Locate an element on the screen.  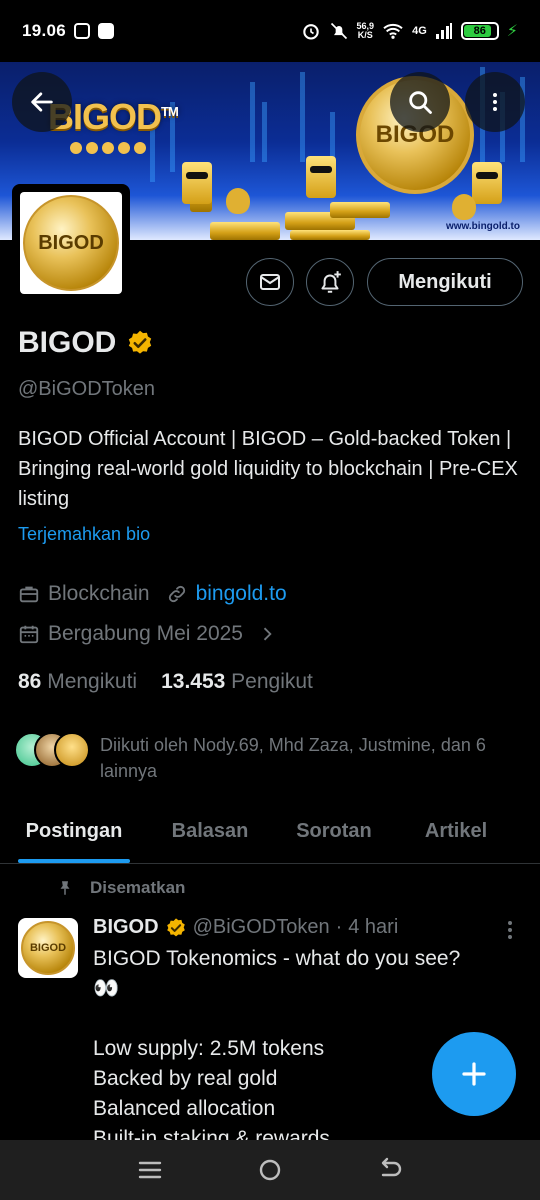
post-time: 4 hari is located at coordinates (373, 927).